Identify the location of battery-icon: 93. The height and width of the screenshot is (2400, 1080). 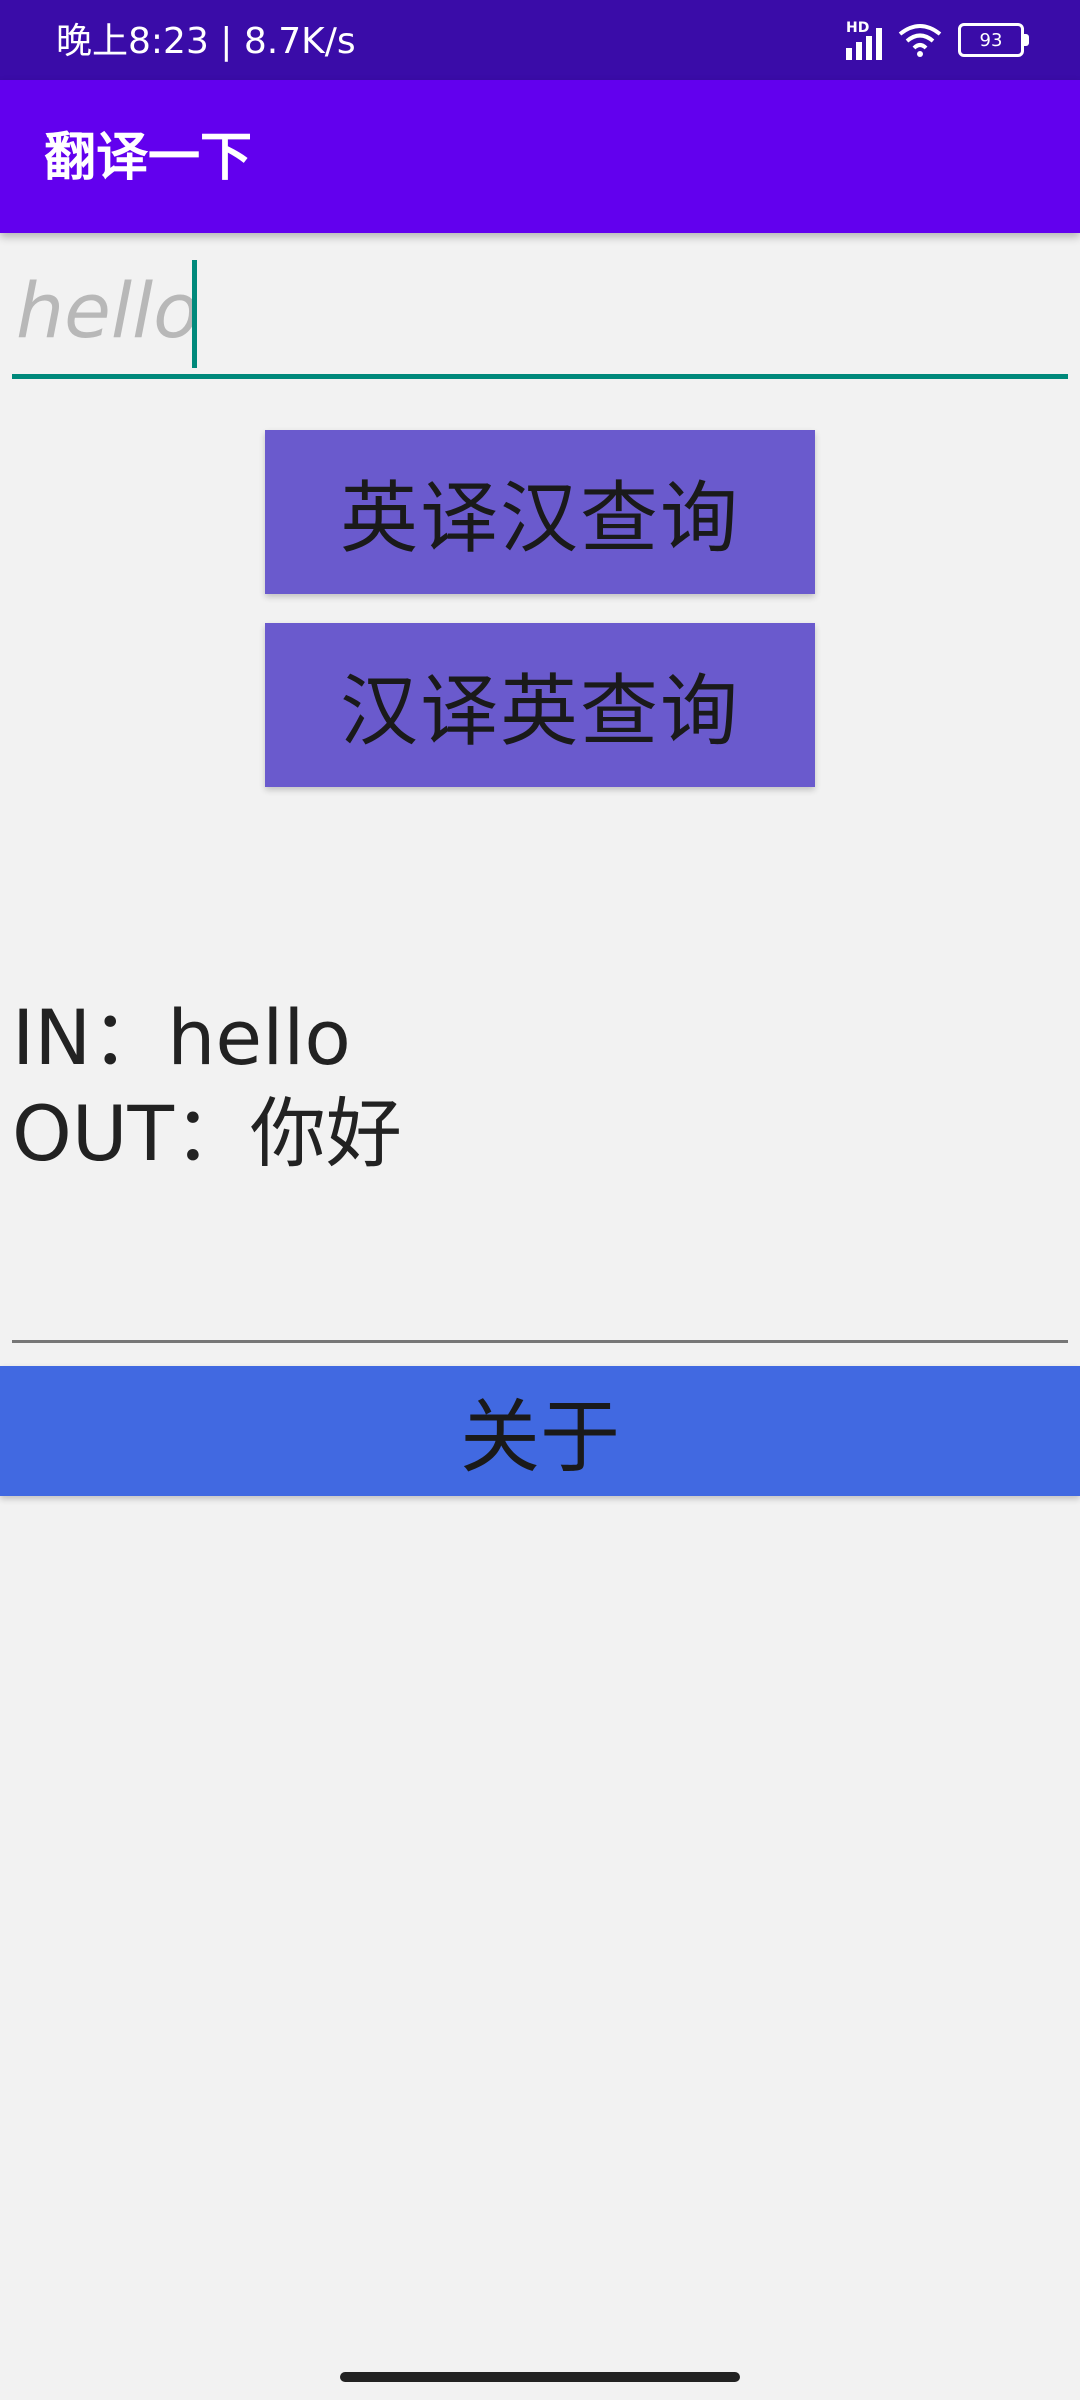
(993, 40).